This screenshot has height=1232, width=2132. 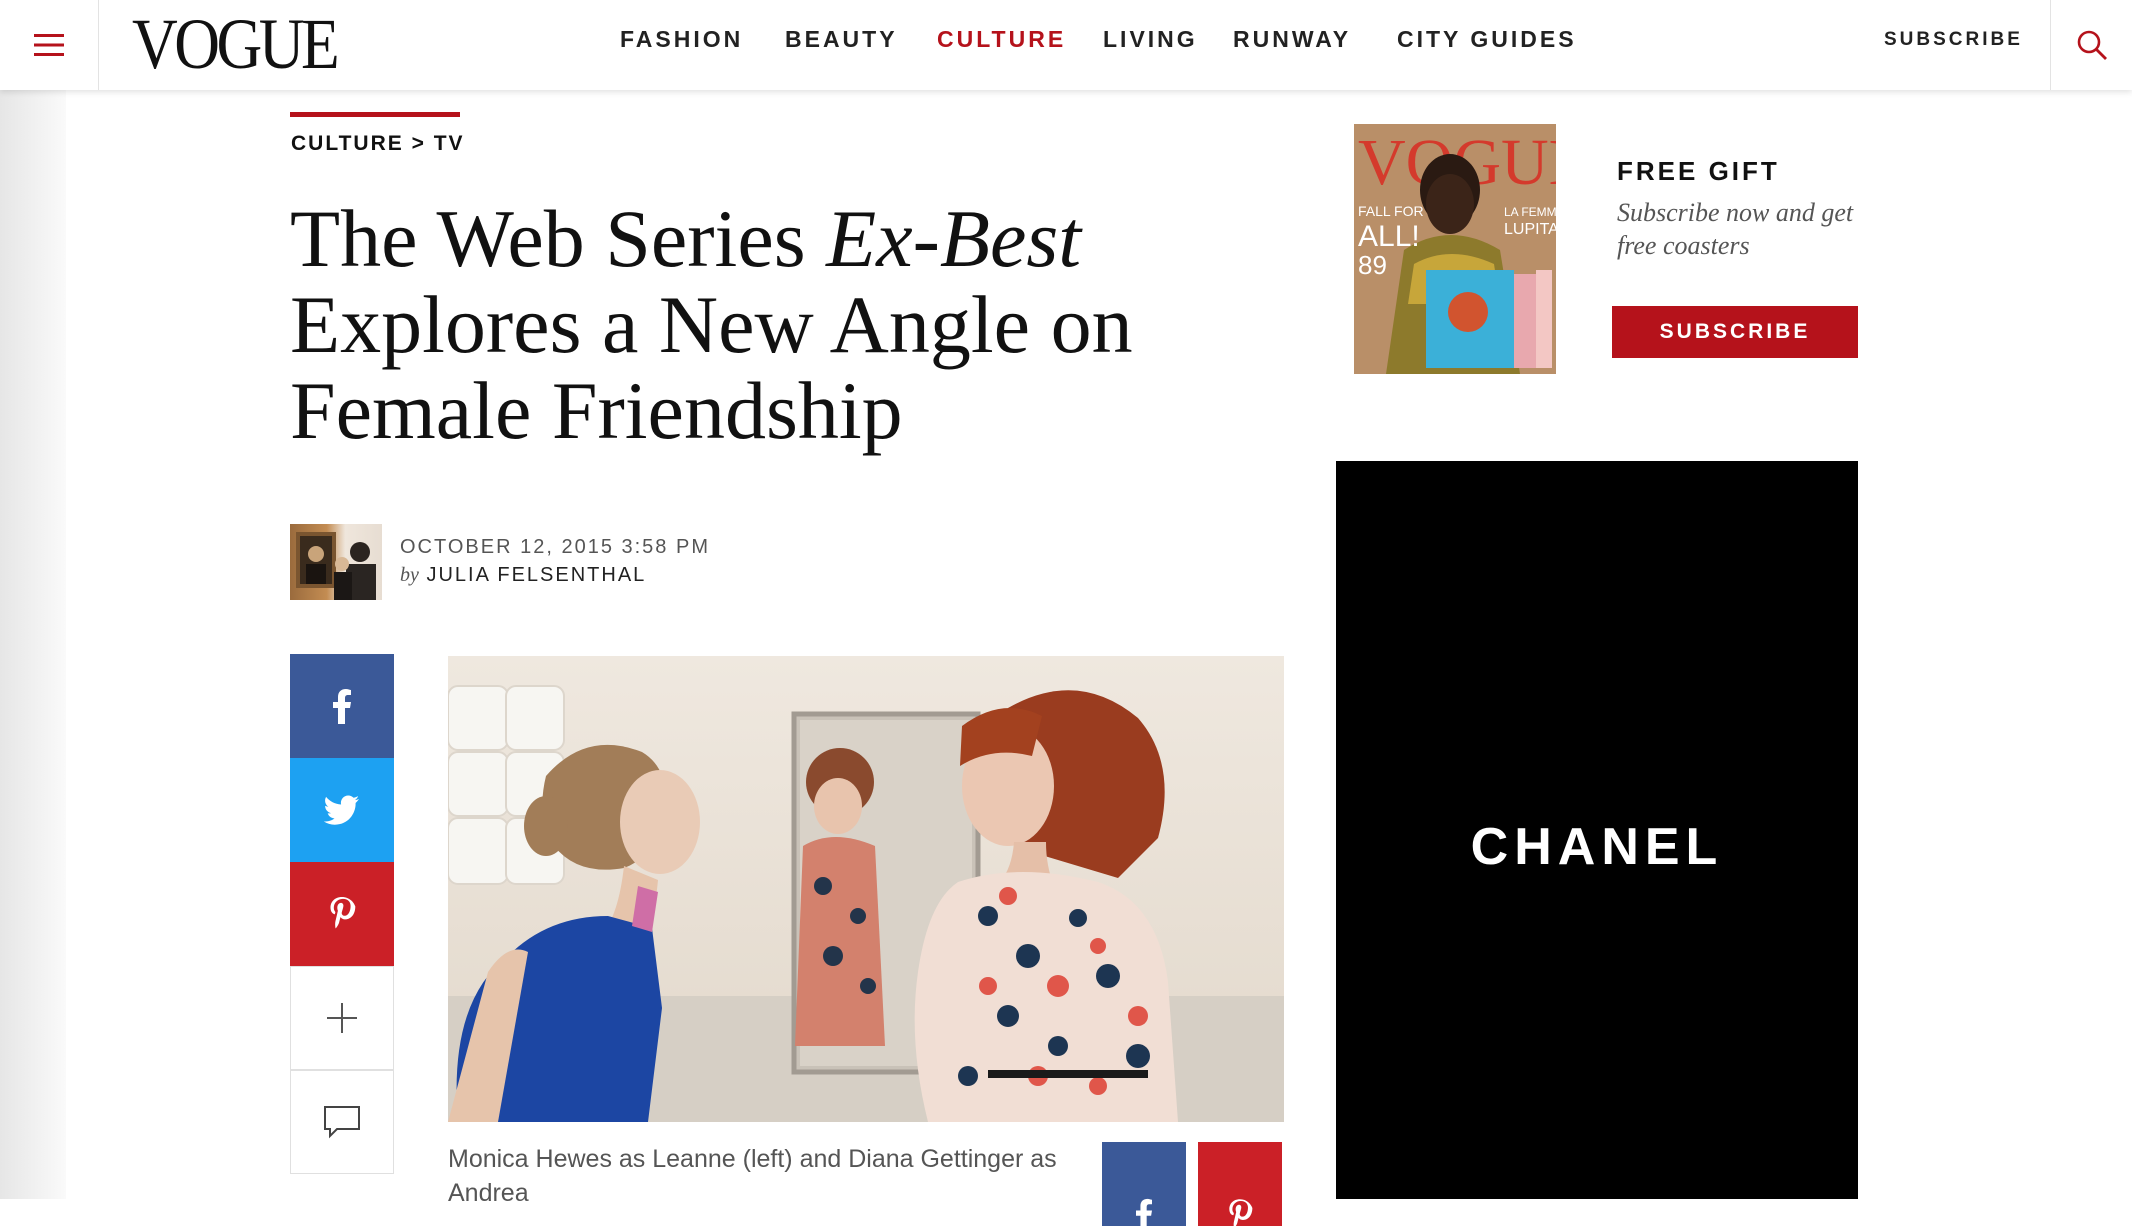 I want to click on left-gutter, so click(x=33, y=644).